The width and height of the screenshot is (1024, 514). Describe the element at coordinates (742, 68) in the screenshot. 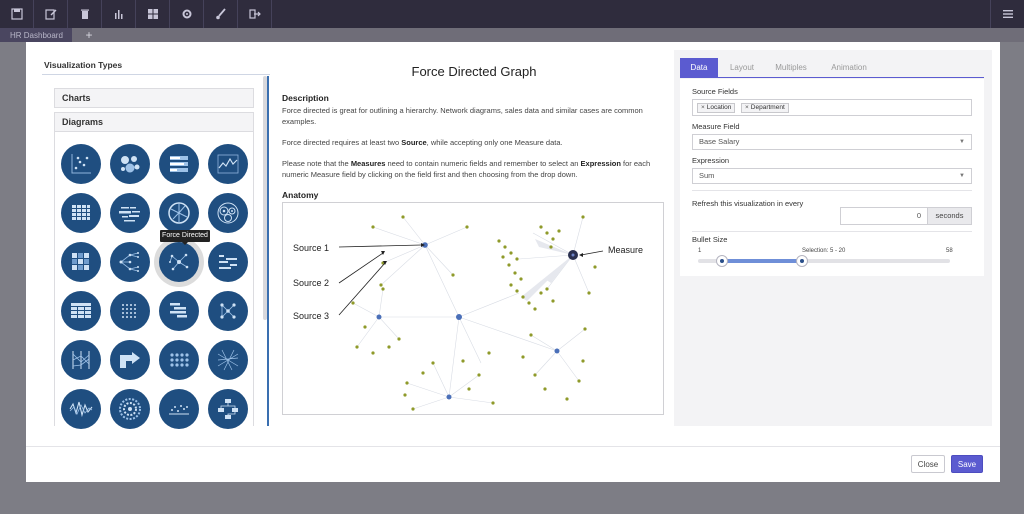

I see `tab-layout: Layout` at that location.